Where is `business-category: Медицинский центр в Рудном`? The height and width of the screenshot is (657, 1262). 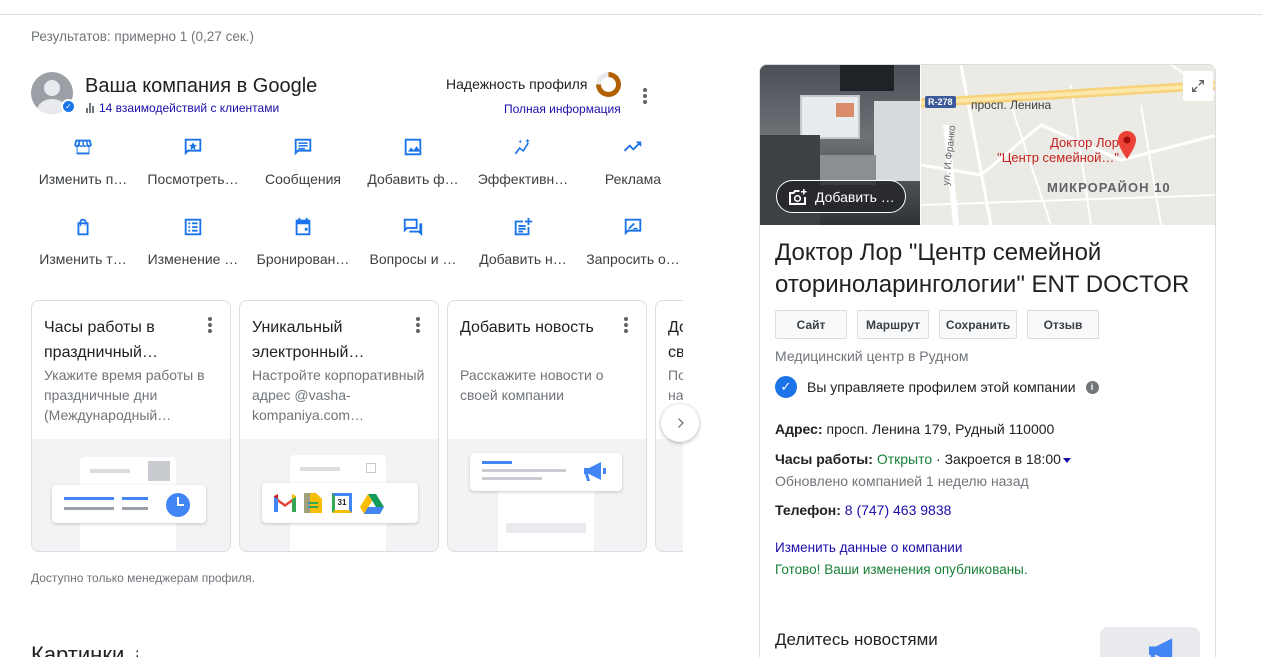
business-category: Медицинский центр в Рудном is located at coordinates (872, 356).